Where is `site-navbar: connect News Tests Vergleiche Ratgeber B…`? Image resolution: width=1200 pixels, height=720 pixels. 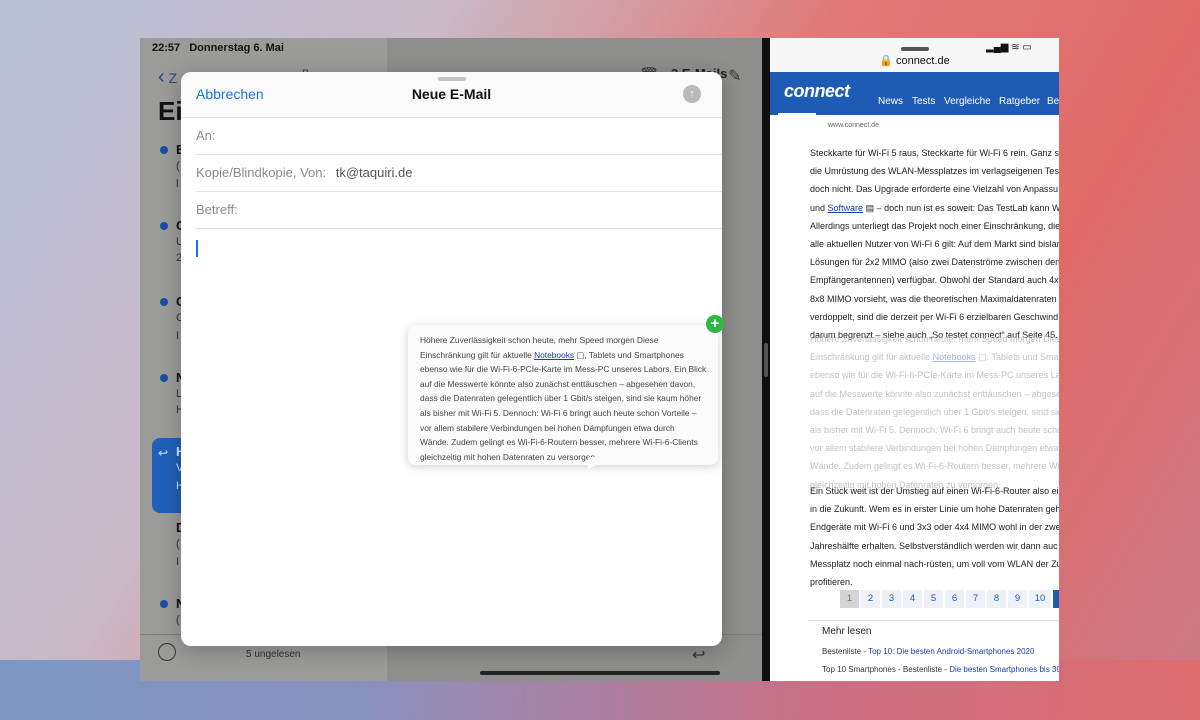 site-navbar: connect News Tests Vergleiche Ratgeber B… is located at coordinates (914, 93).